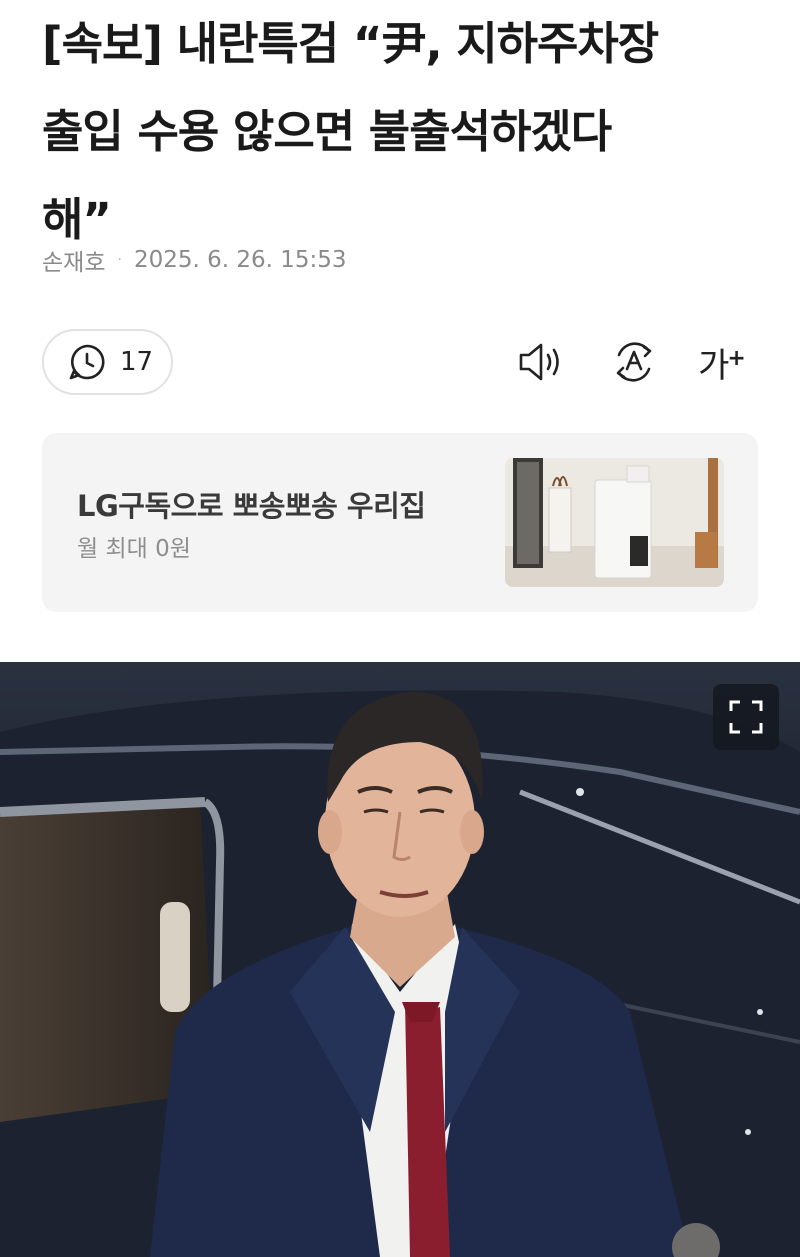 This screenshot has width=800, height=1257. What do you see at coordinates (350, 43) in the screenshot?
I see `headline-line-1: [속보] 내란특검 “尹, 지하주차장` at bounding box center [350, 43].